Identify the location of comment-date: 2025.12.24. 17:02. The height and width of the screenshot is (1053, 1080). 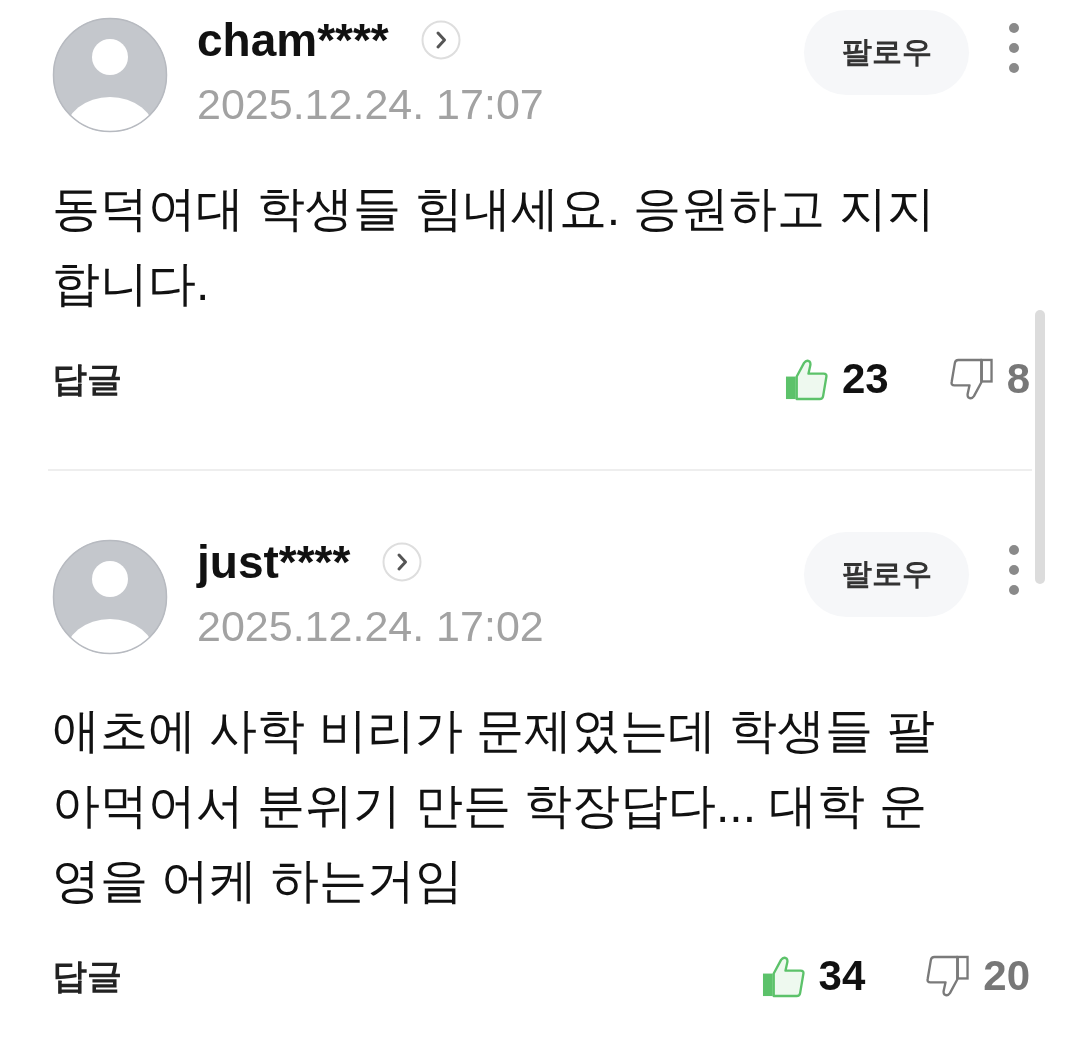
(370, 626).